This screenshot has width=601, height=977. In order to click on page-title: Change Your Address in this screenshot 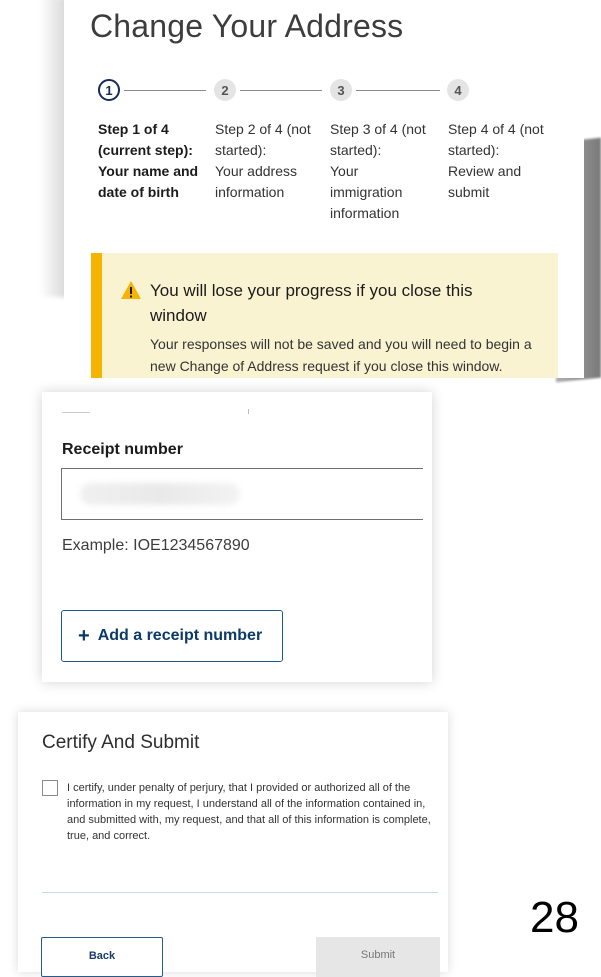, I will do `click(247, 26)`.